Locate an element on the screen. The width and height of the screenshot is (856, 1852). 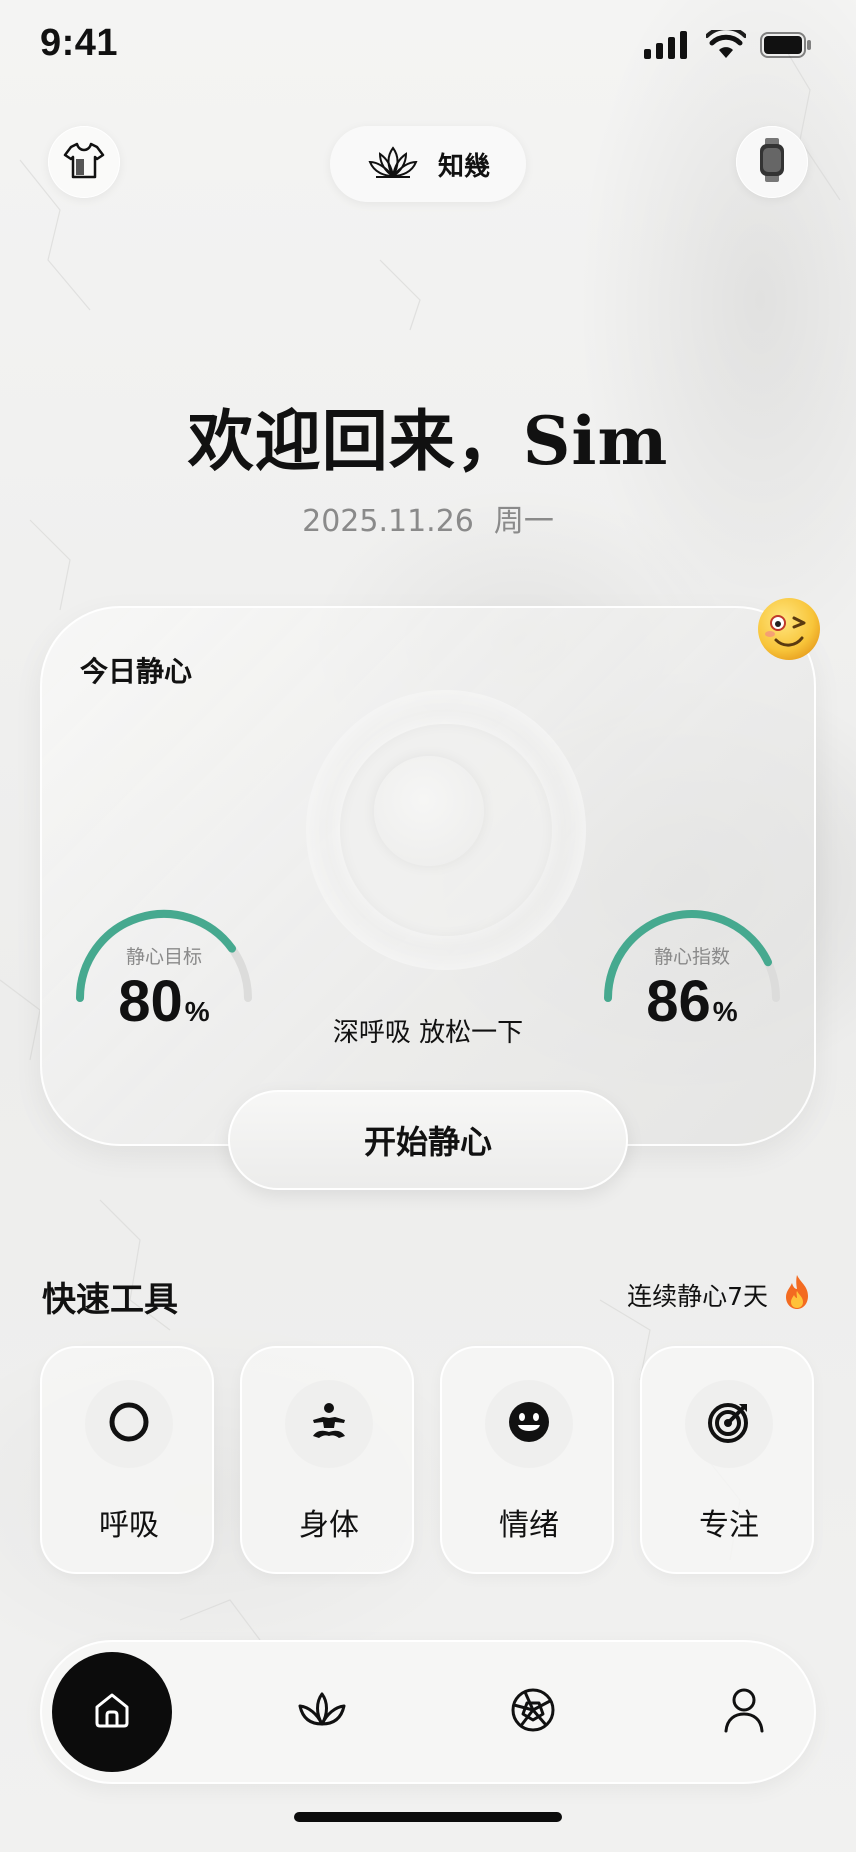
streak-text: 连续静心7天 is located at coordinates (697, 1296).